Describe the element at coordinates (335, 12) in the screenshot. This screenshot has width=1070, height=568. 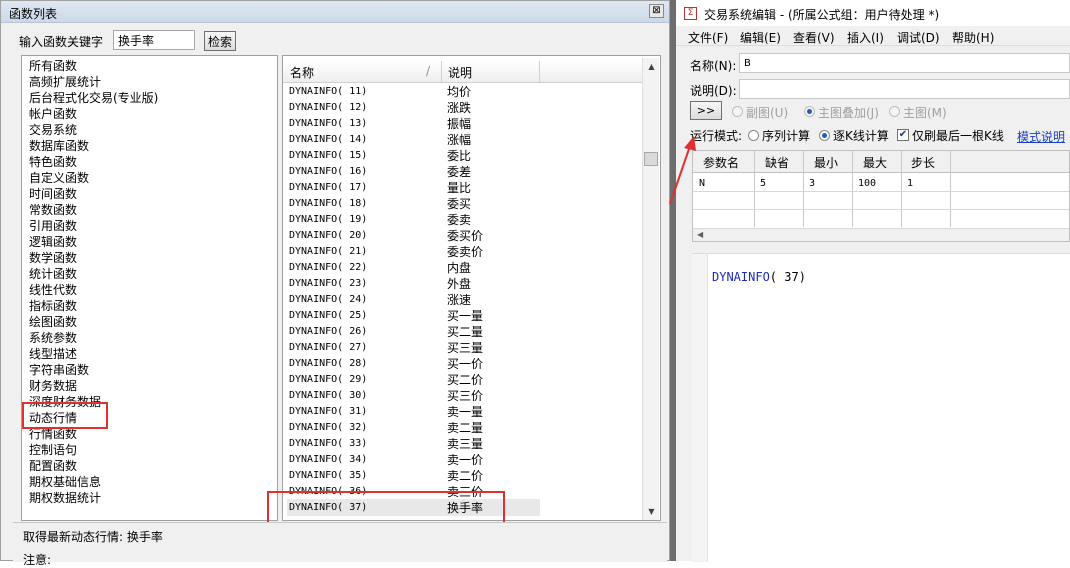
I see `dialog-titlebar: 函数列表 ⊠` at that location.